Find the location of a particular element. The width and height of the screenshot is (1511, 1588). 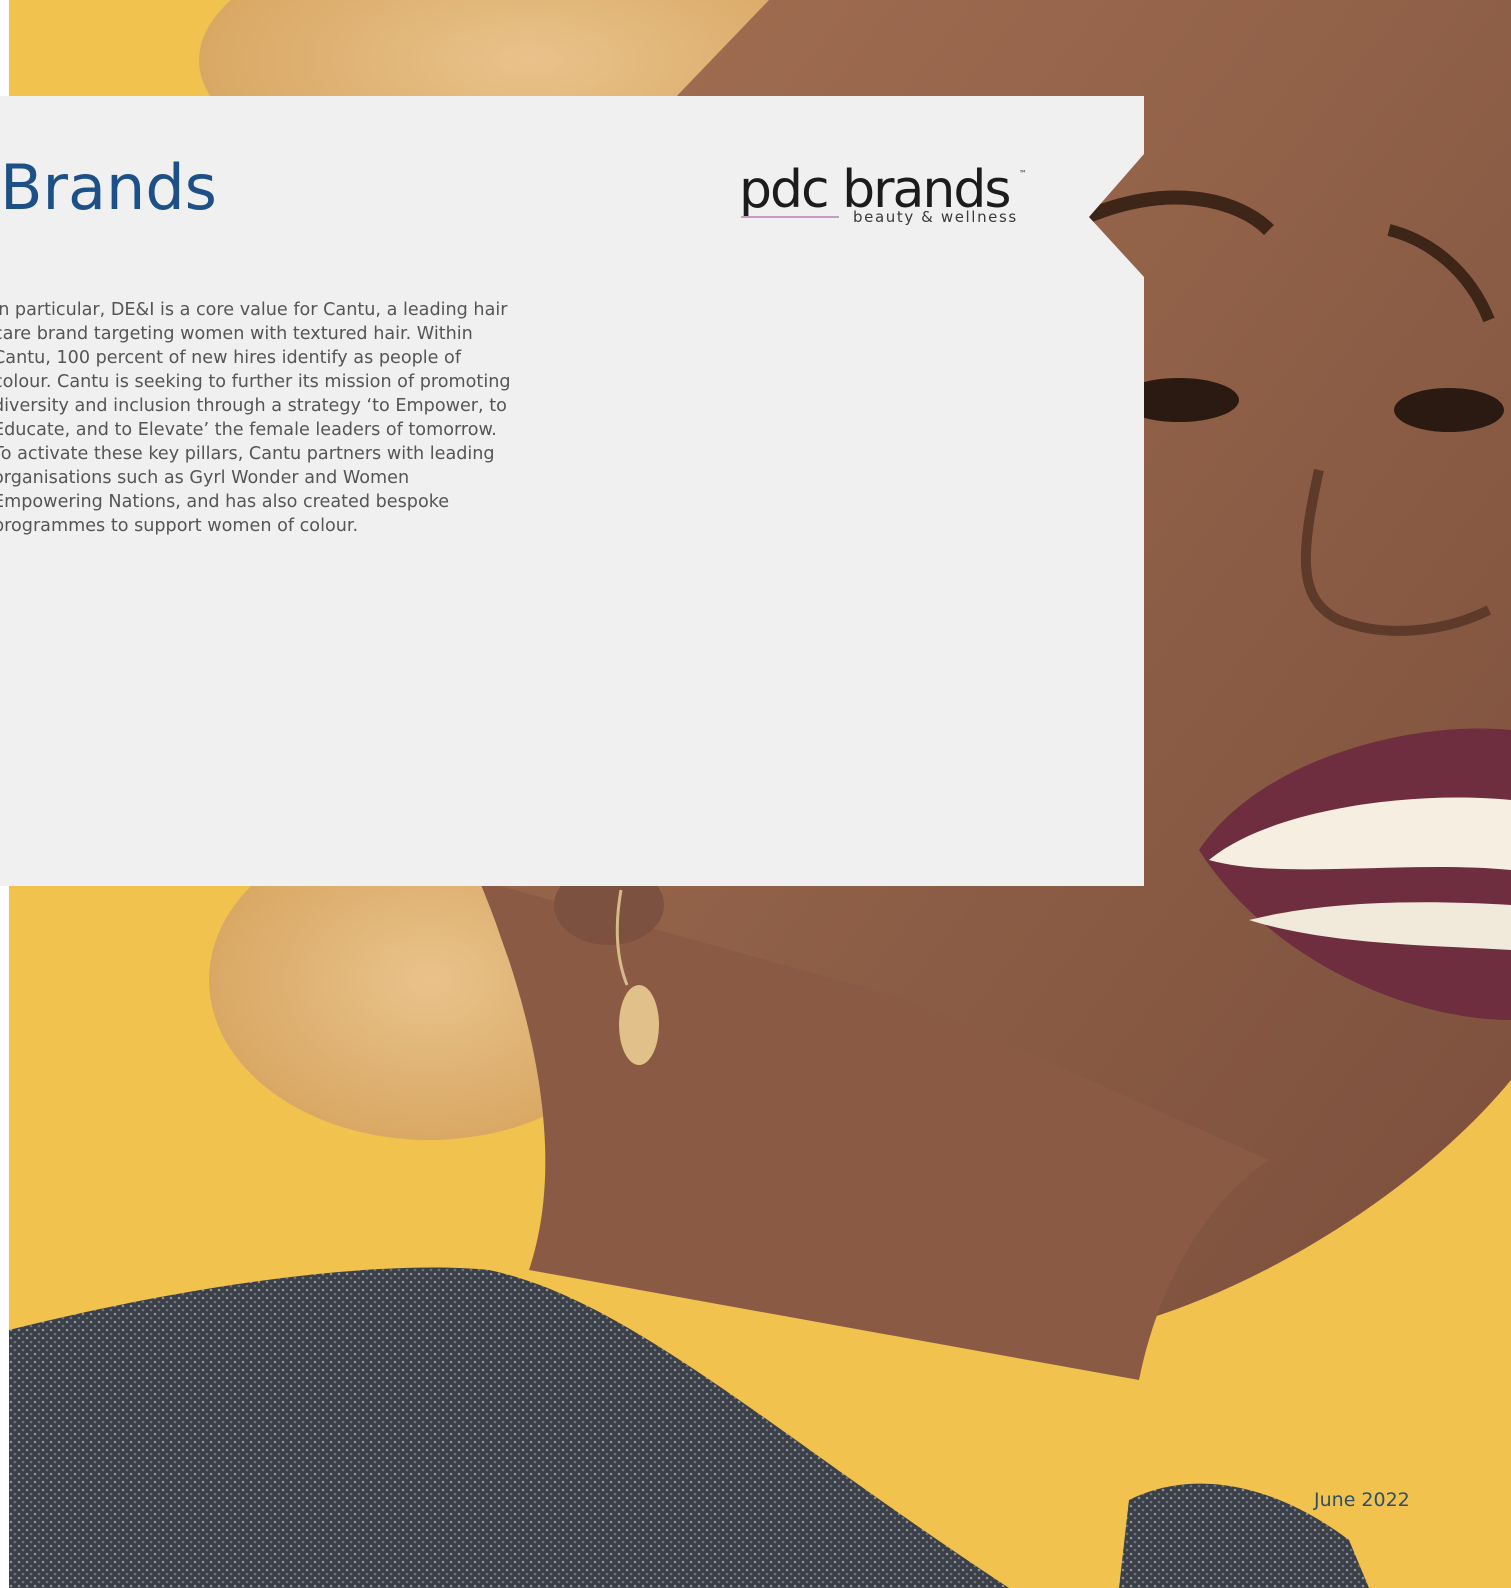

logo-tagline: beauty & wellness is located at coordinates (935, 217).